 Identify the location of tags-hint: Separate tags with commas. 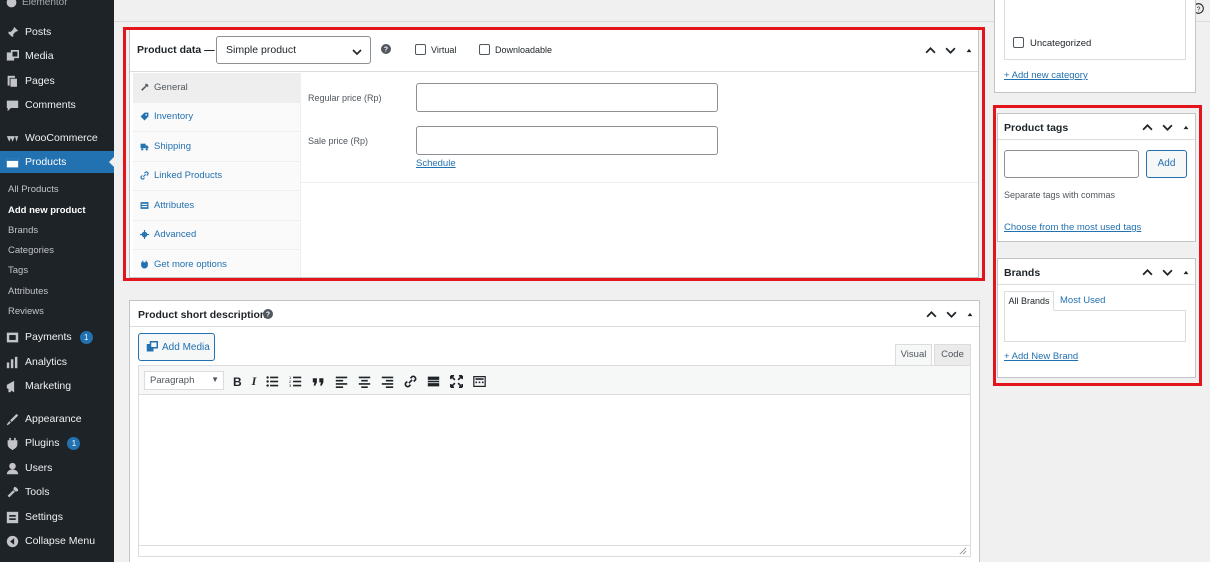
(1060, 195).